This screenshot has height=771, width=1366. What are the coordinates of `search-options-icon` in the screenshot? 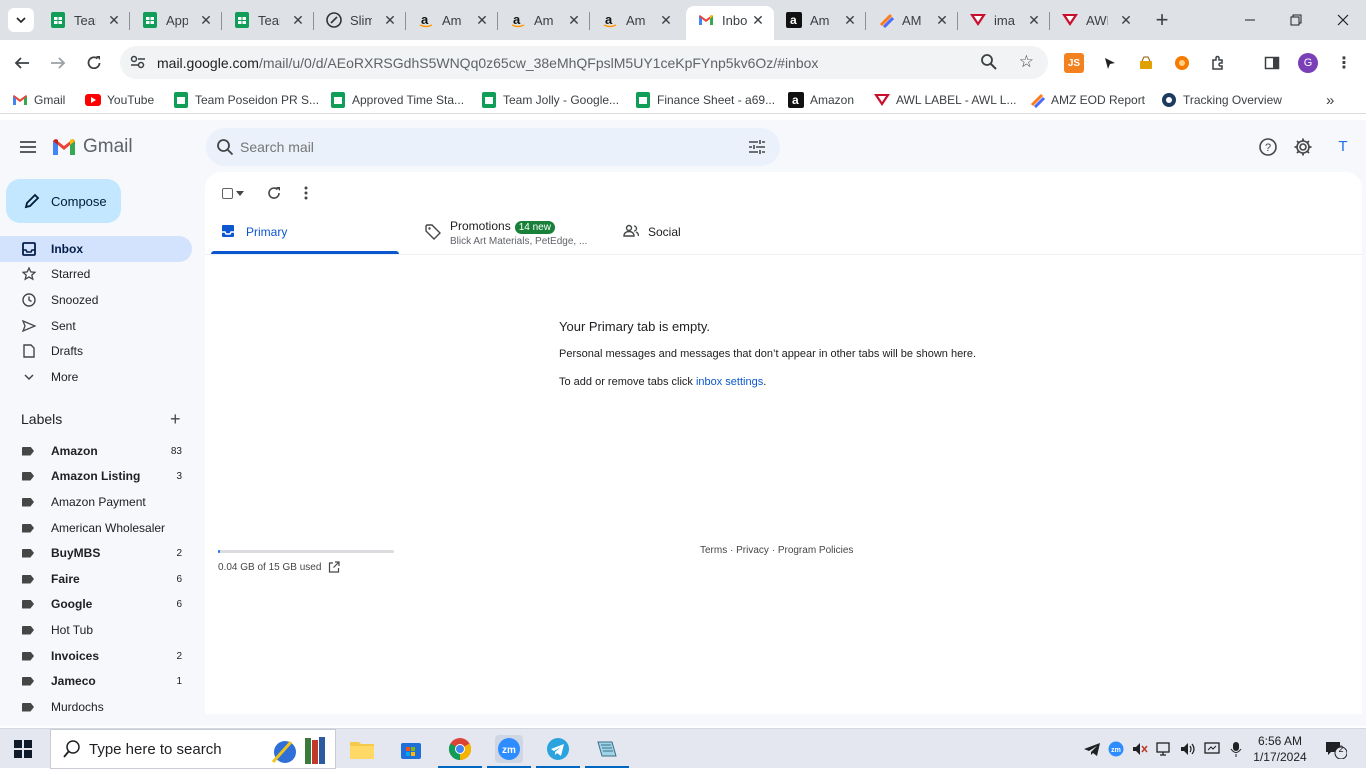 It's located at (757, 147).